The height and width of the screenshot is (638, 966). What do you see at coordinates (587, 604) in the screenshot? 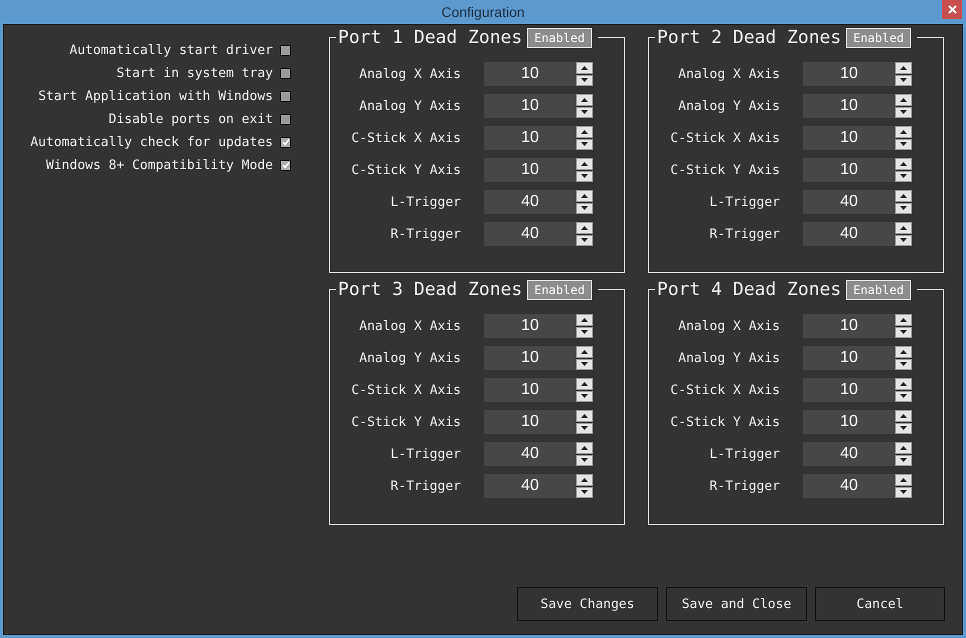
I see `dialog-button: Save Changes` at bounding box center [587, 604].